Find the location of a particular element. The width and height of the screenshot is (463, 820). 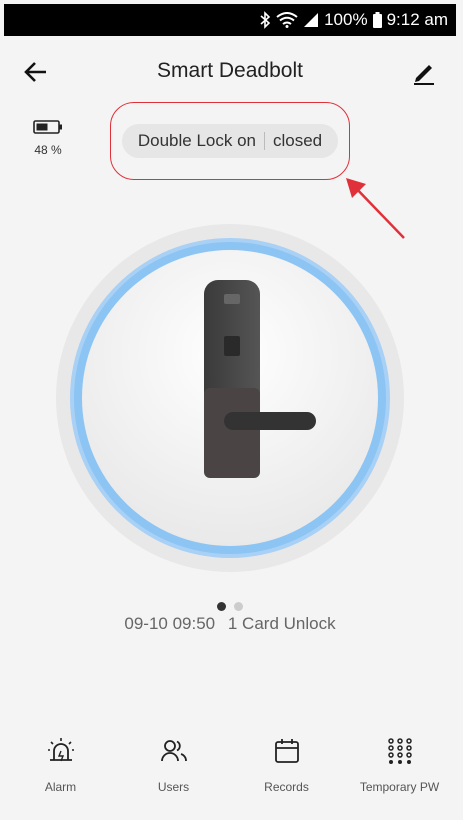

page-title: Smart Deadbolt is located at coordinates (230, 70).